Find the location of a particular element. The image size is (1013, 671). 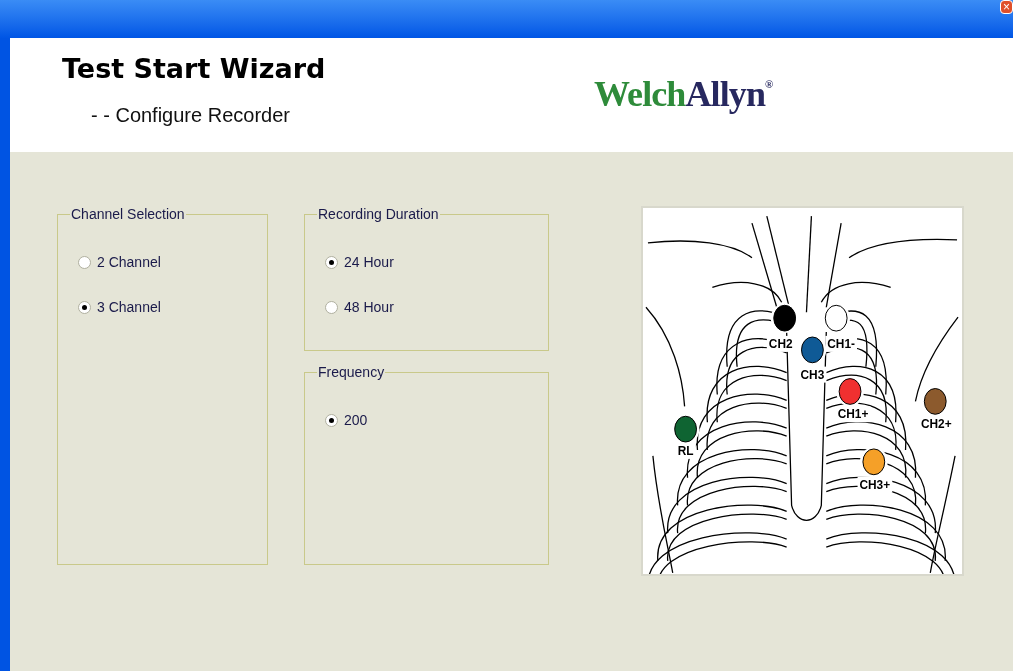

radio-option: 200 is located at coordinates (346, 420).